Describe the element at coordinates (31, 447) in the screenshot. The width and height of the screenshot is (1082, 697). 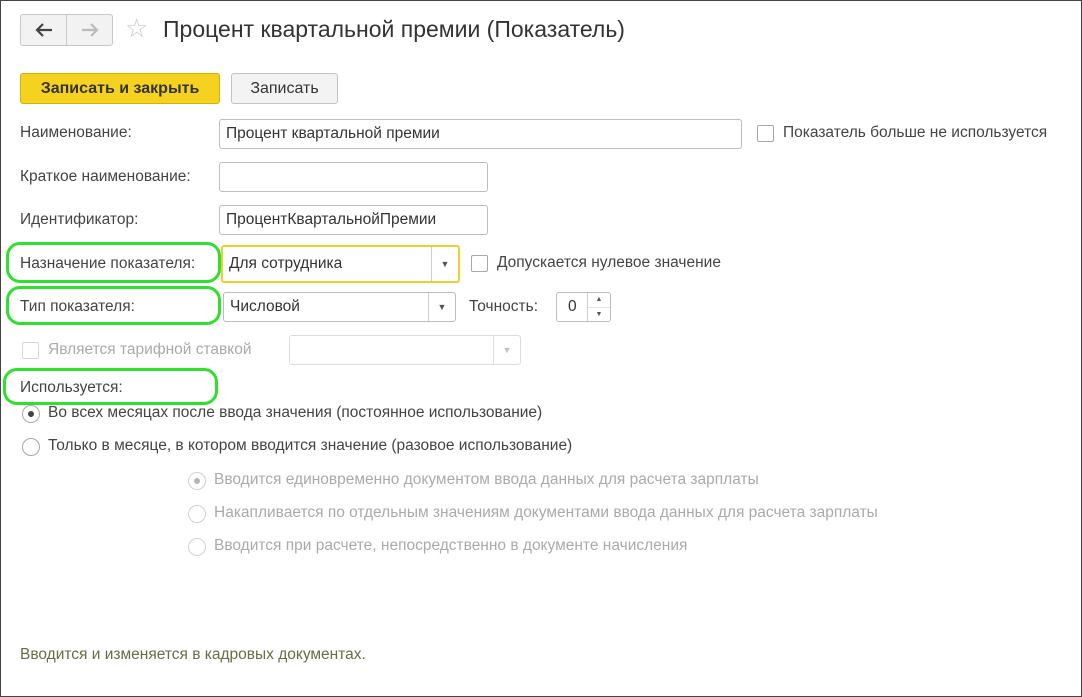
I see `usage-option-once-radio` at that location.